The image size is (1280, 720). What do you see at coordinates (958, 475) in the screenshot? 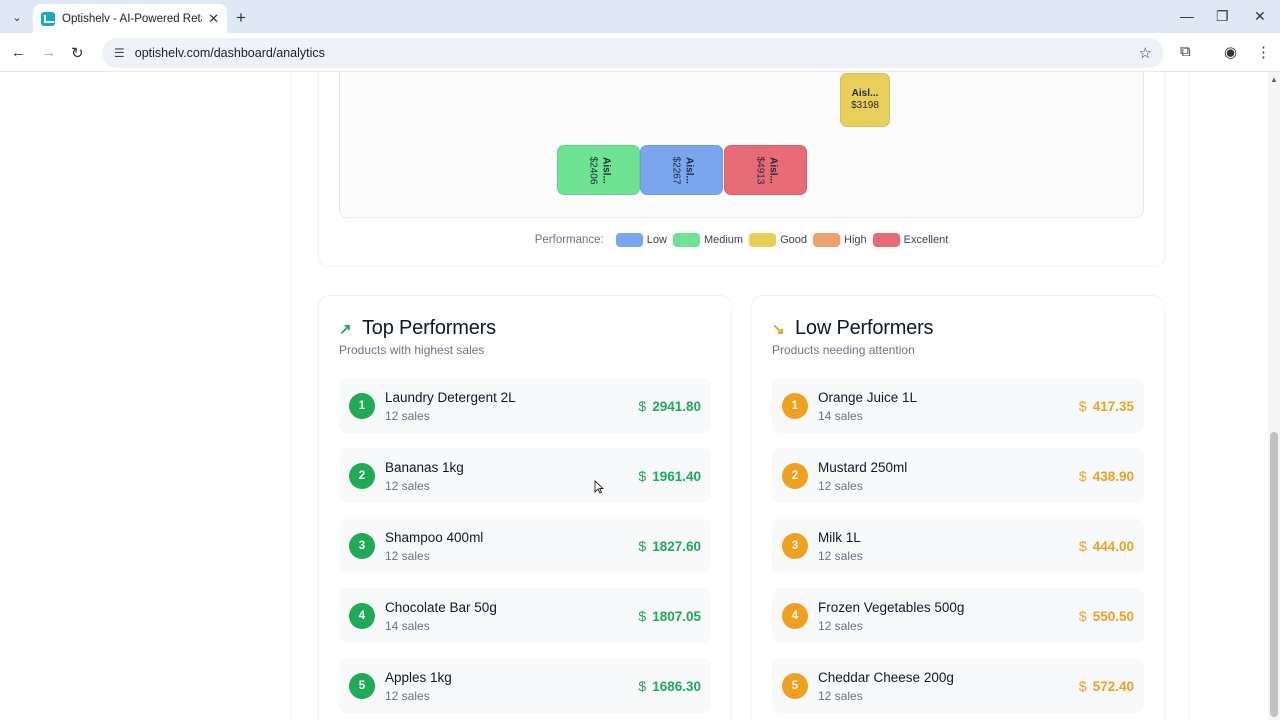
I see `product-row: 2 Mustard 250ml 12 sales $438.90` at bounding box center [958, 475].